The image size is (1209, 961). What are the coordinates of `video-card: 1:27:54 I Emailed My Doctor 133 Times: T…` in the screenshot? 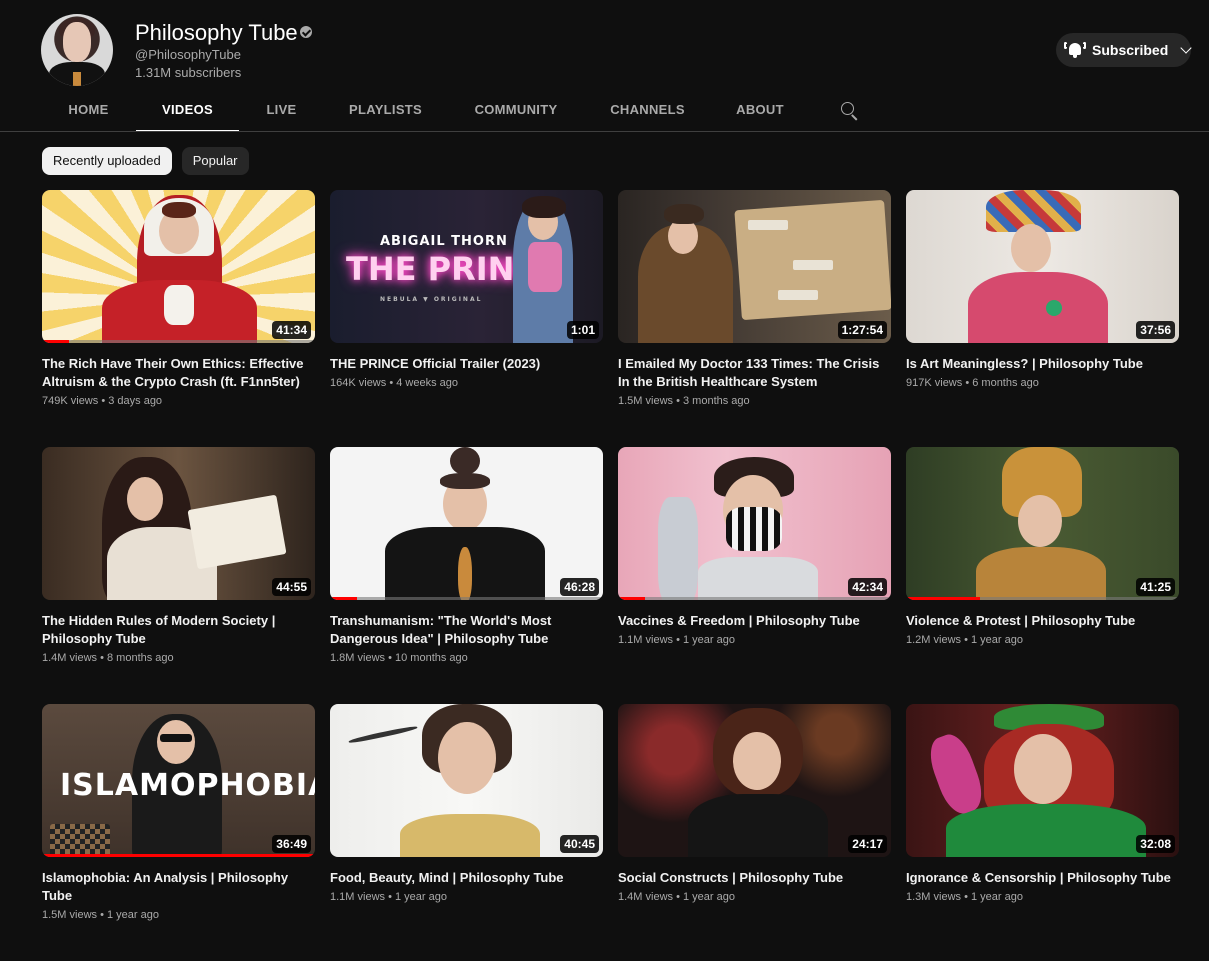 It's located at (754, 318).